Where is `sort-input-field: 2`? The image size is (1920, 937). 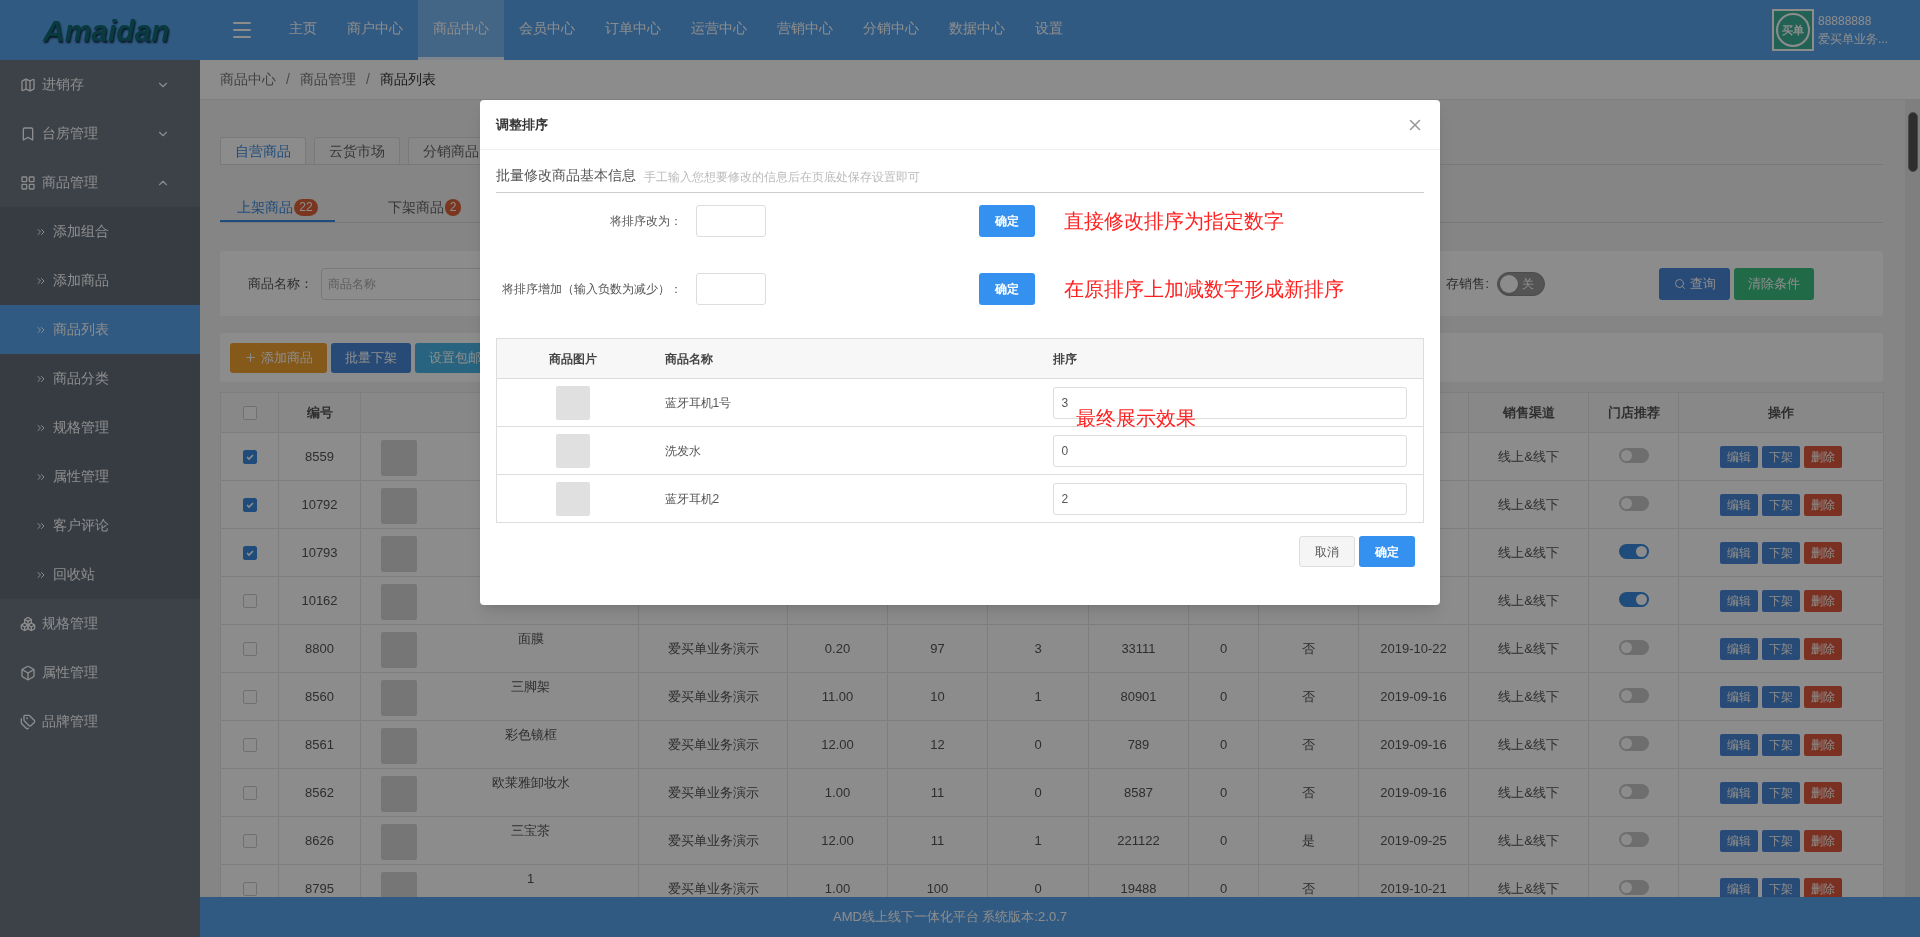
sort-input-field: 2 is located at coordinates (1229, 498).